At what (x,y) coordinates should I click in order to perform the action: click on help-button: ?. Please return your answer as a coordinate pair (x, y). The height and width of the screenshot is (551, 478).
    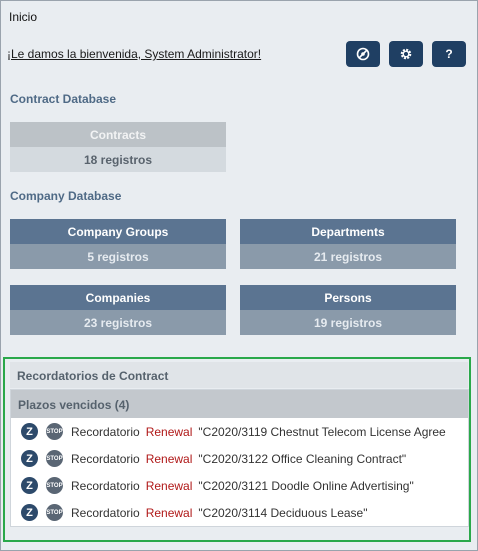
    Looking at the image, I should click on (449, 54).